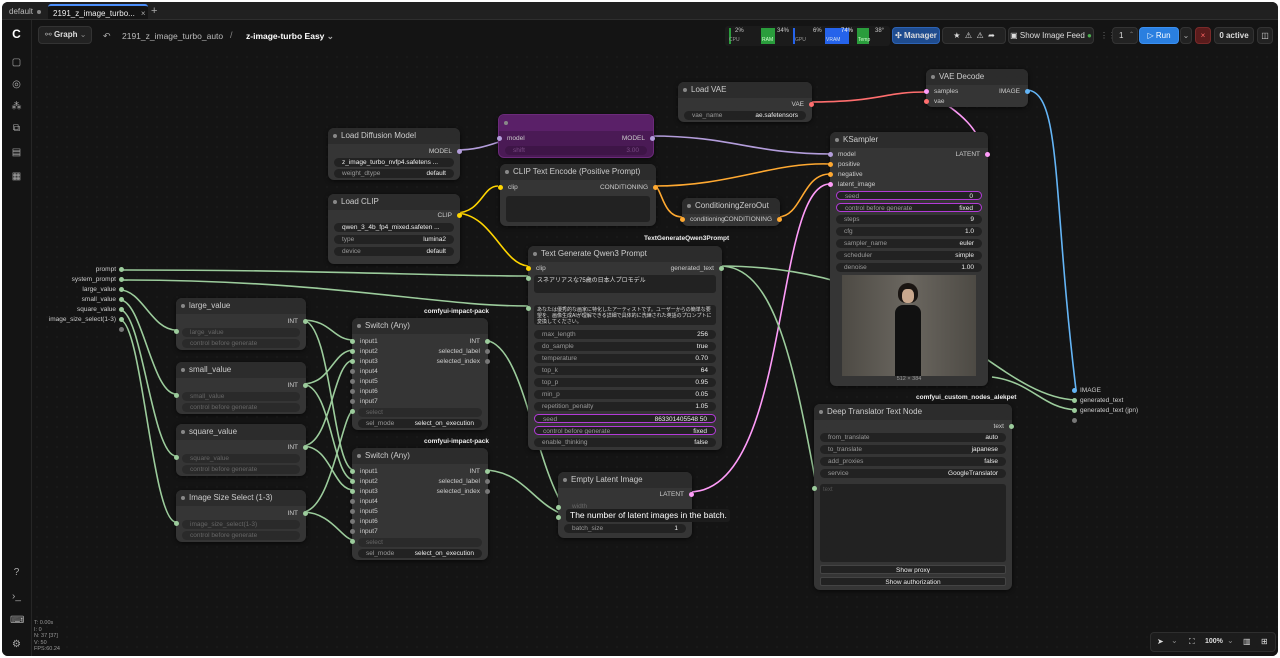  I want to click on top-p-widget: top_p 0.95, so click(625, 382).